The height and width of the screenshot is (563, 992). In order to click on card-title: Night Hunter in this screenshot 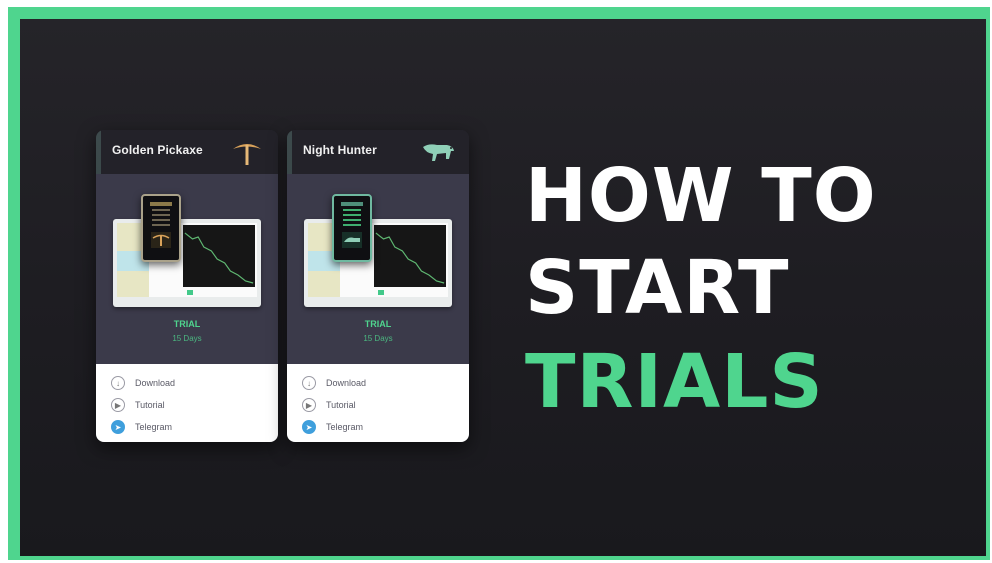, I will do `click(340, 150)`.